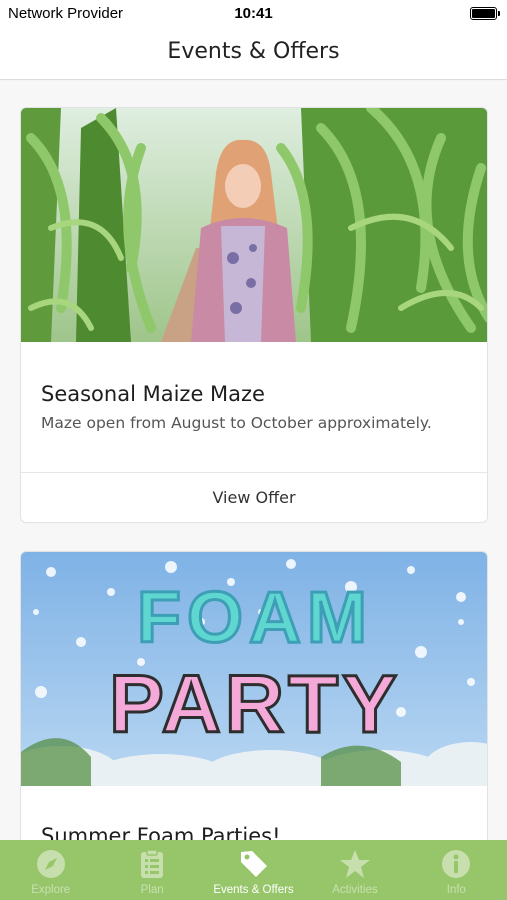  What do you see at coordinates (485, 13) in the screenshot?
I see `battery-icon` at bounding box center [485, 13].